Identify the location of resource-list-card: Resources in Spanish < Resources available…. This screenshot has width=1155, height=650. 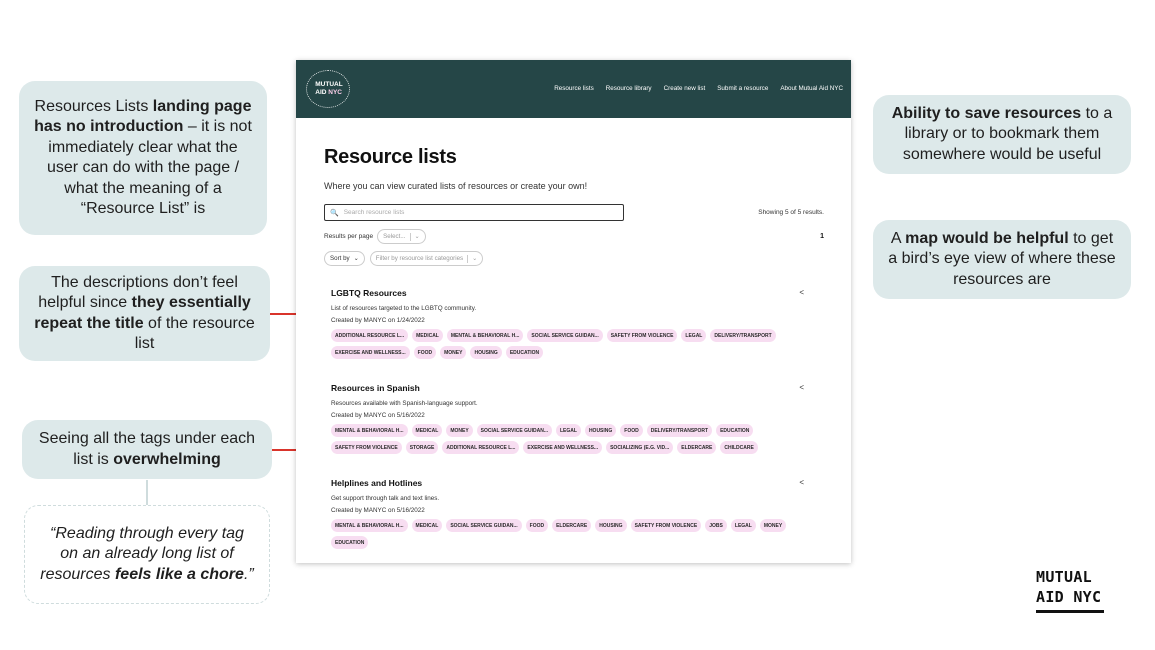
(572, 418).